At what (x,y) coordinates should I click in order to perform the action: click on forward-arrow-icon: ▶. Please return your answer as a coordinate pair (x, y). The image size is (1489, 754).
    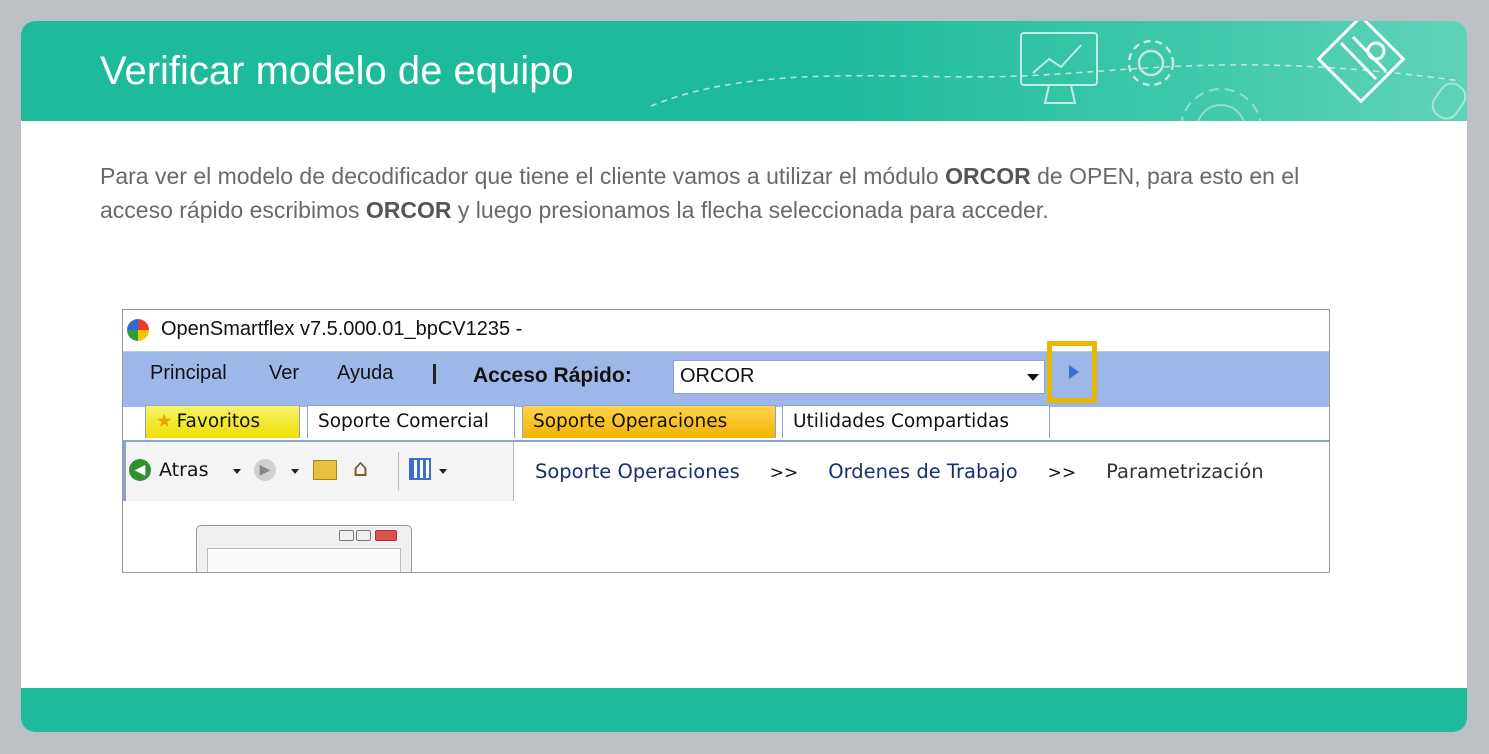
    Looking at the image, I should click on (265, 470).